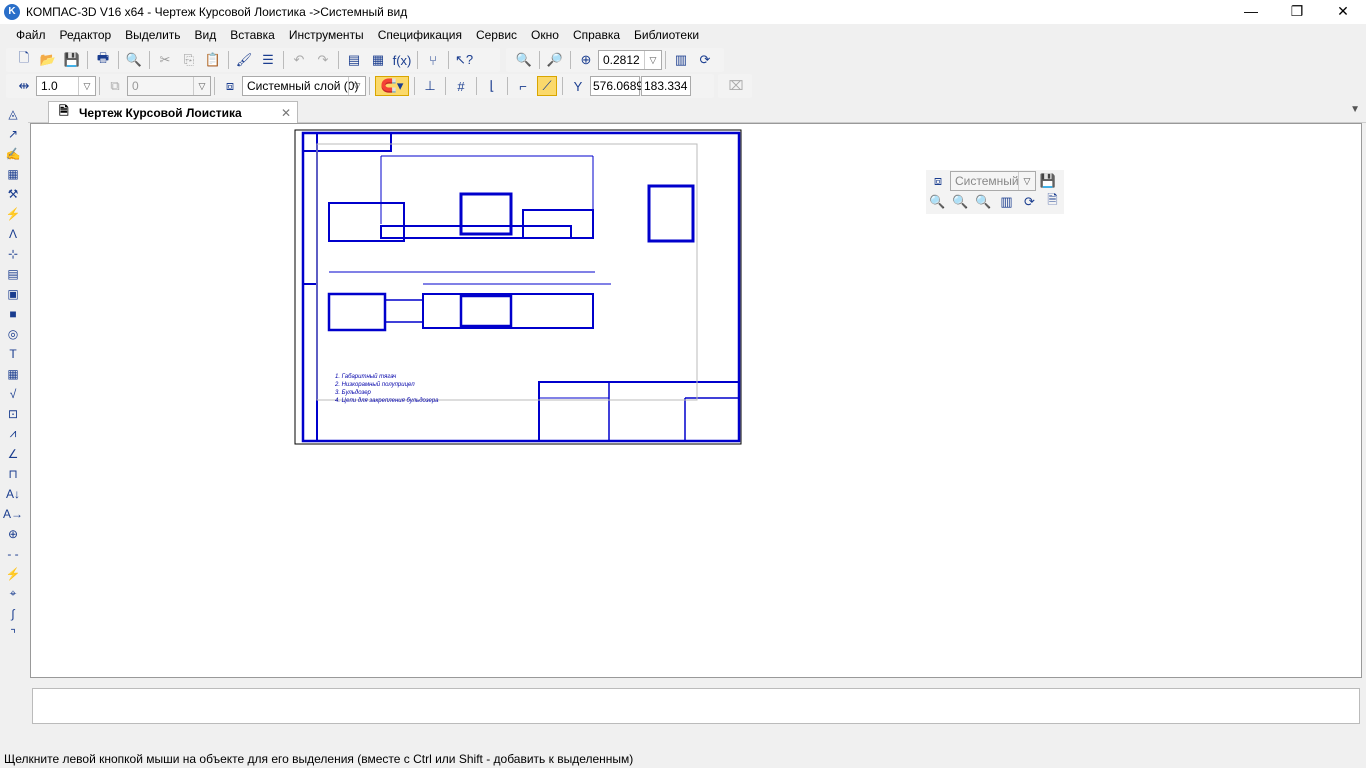  What do you see at coordinates (48, 60) in the screenshot?
I see `open-icon: 📂` at bounding box center [48, 60].